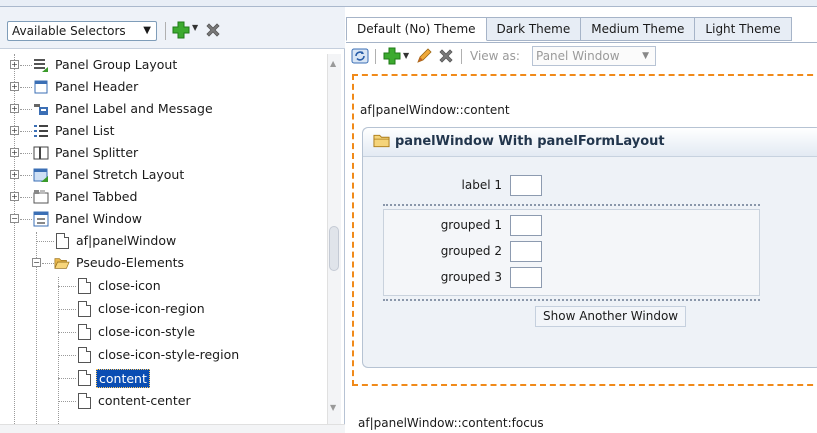  What do you see at coordinates (160, 286) in the screenshot?
I see `tree-item-close-icon: close-icon` at bounding box center [160, 286].